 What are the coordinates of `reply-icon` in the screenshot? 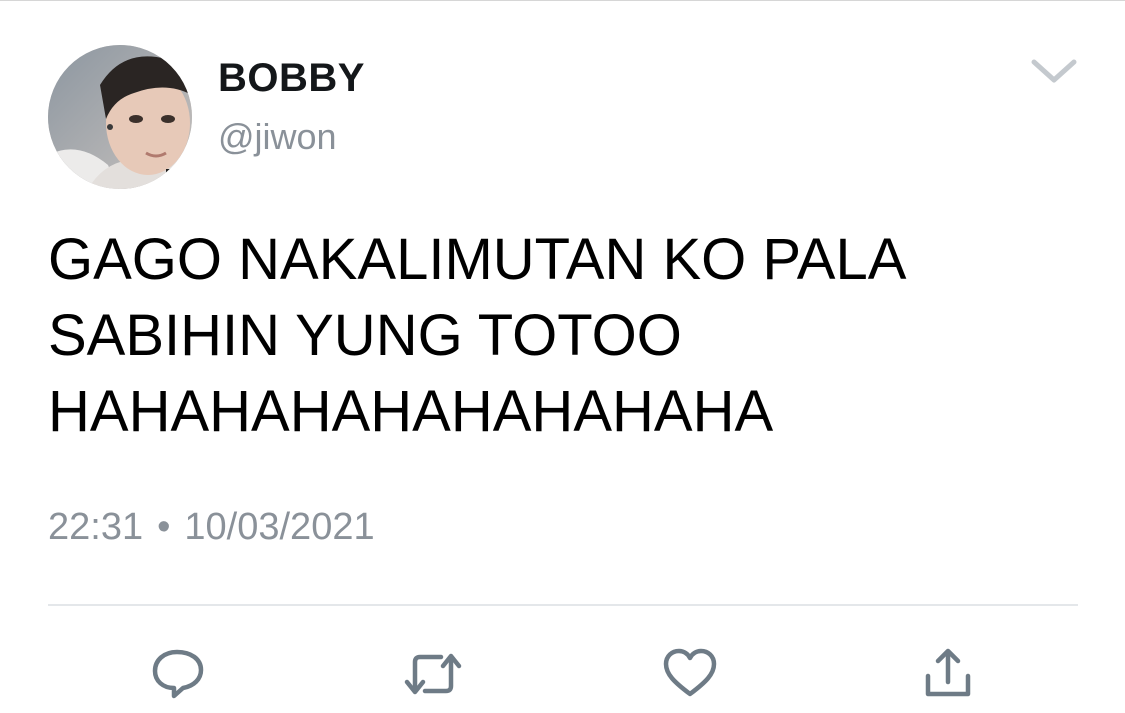 It's located at (178, 674).